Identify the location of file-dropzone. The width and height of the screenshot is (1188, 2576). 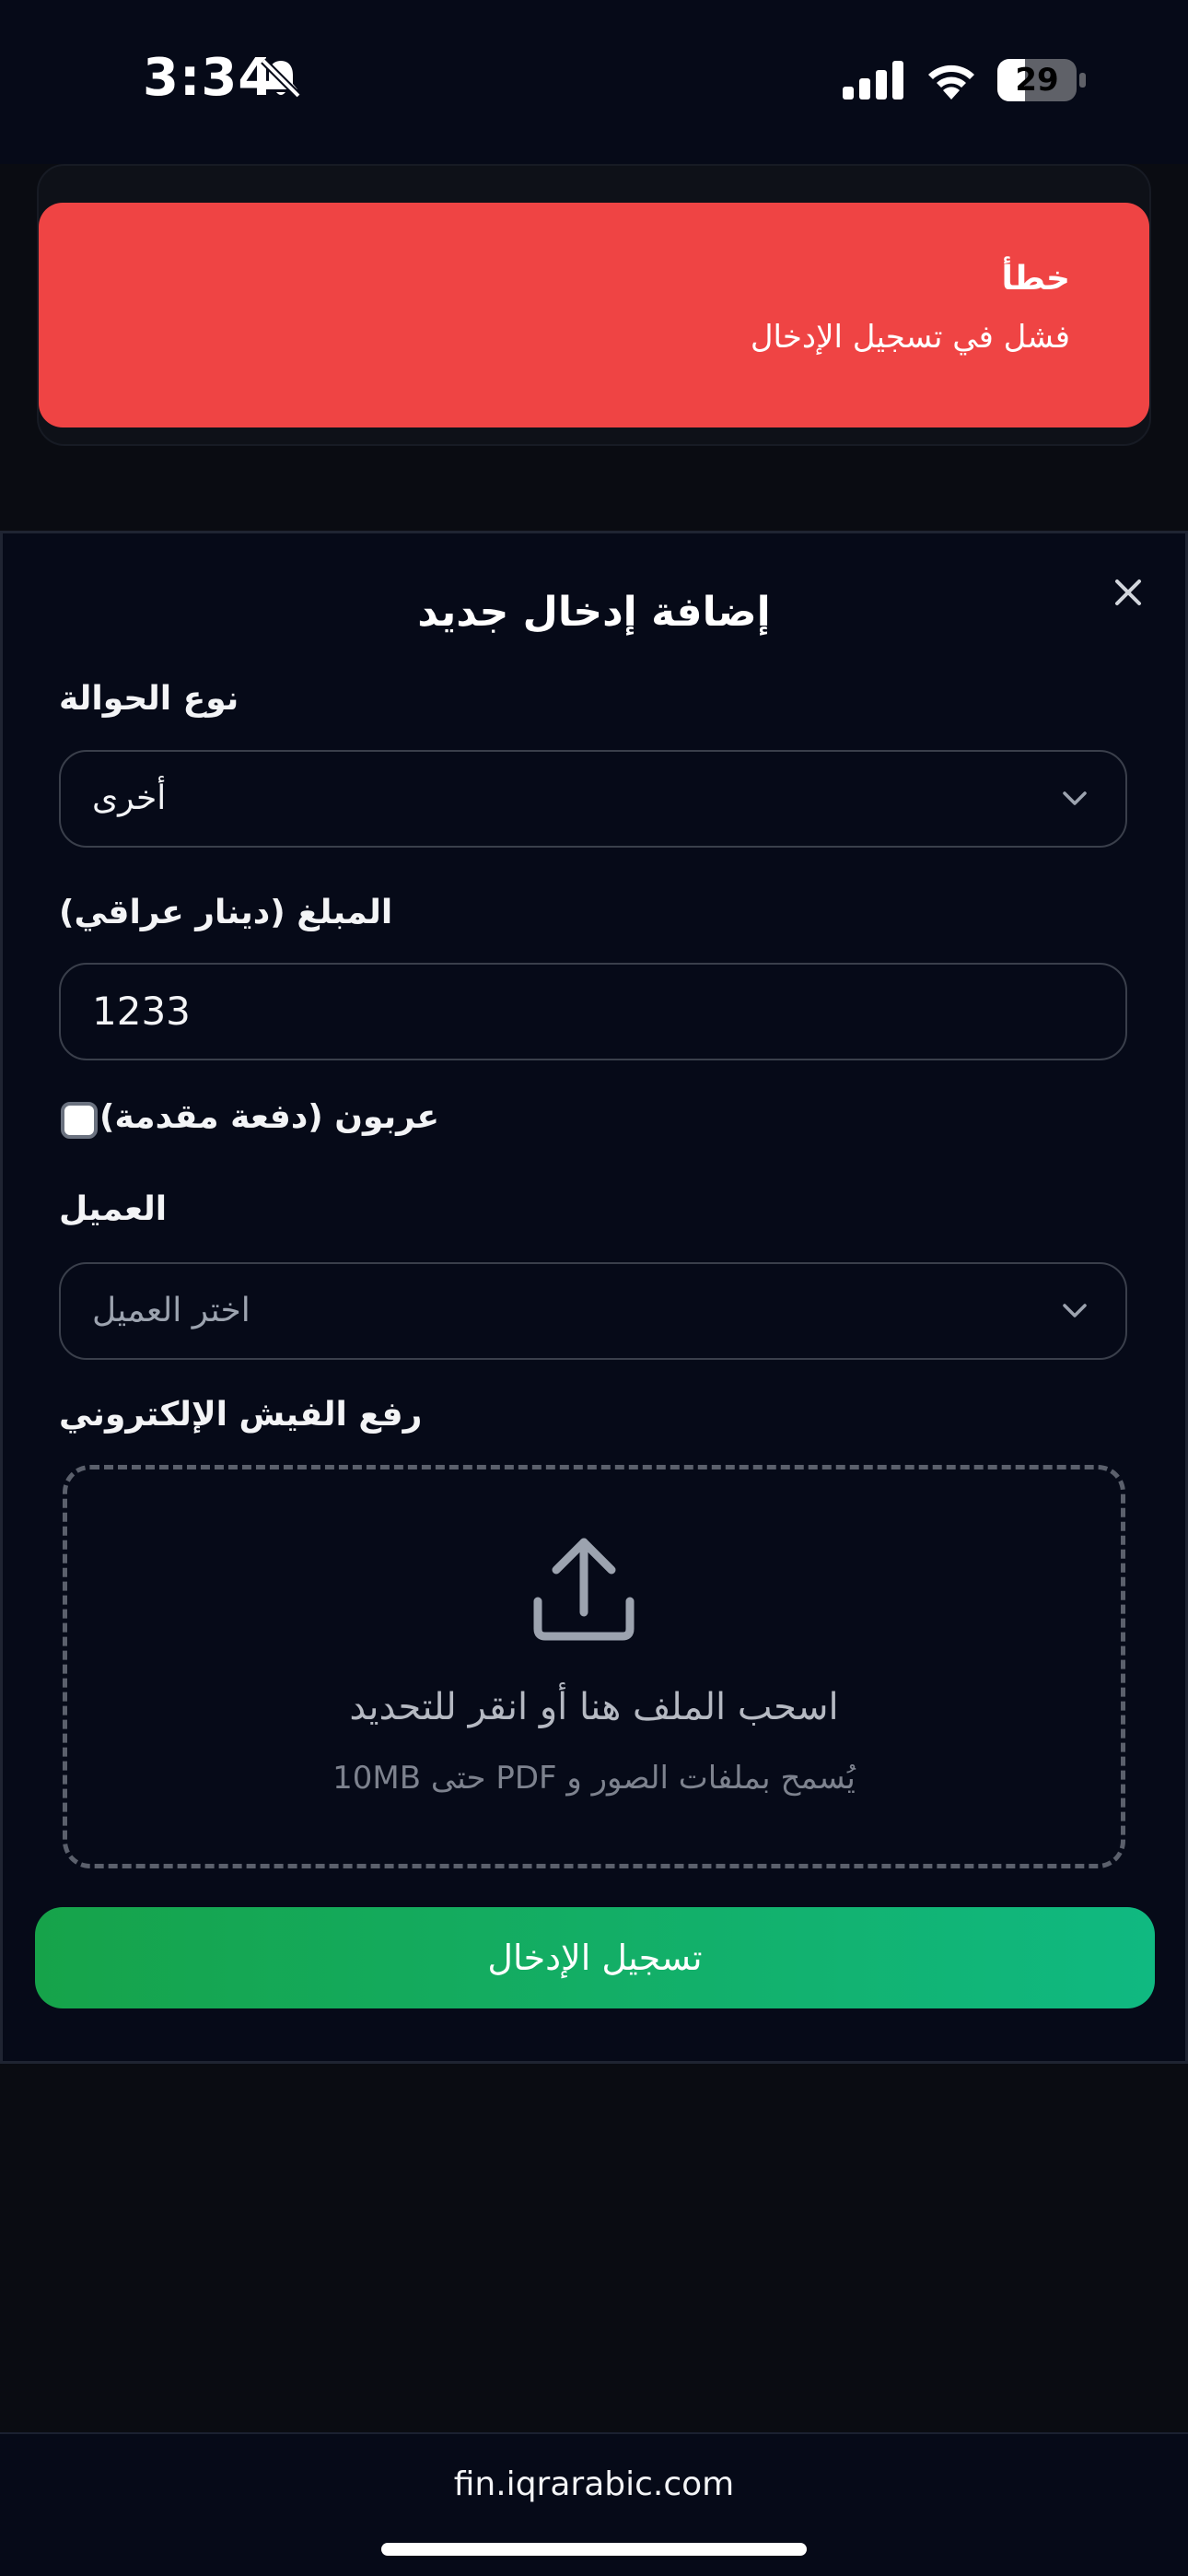
(594, 1666).